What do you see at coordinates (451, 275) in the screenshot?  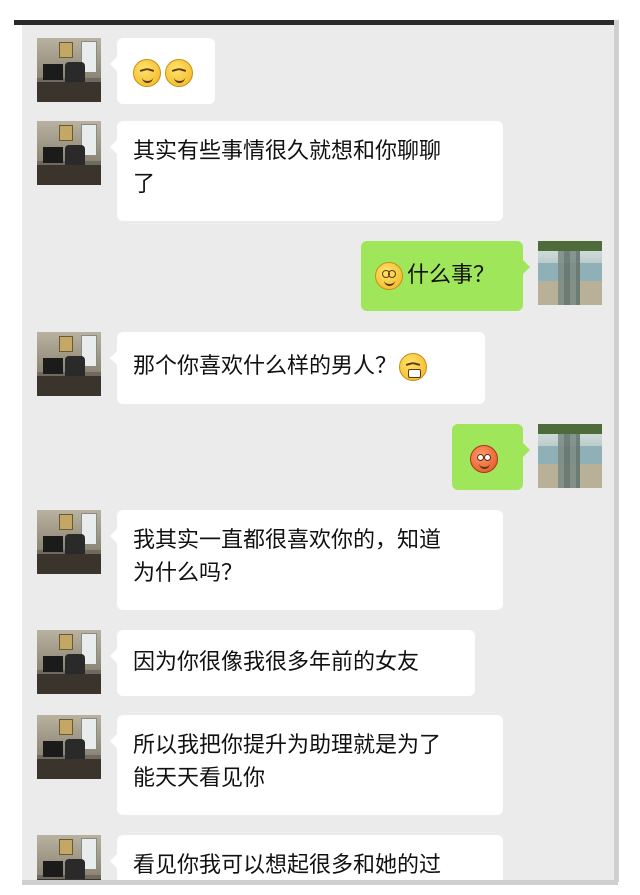 I see `message-text: 什么事？` at bounding box center [451, 275].